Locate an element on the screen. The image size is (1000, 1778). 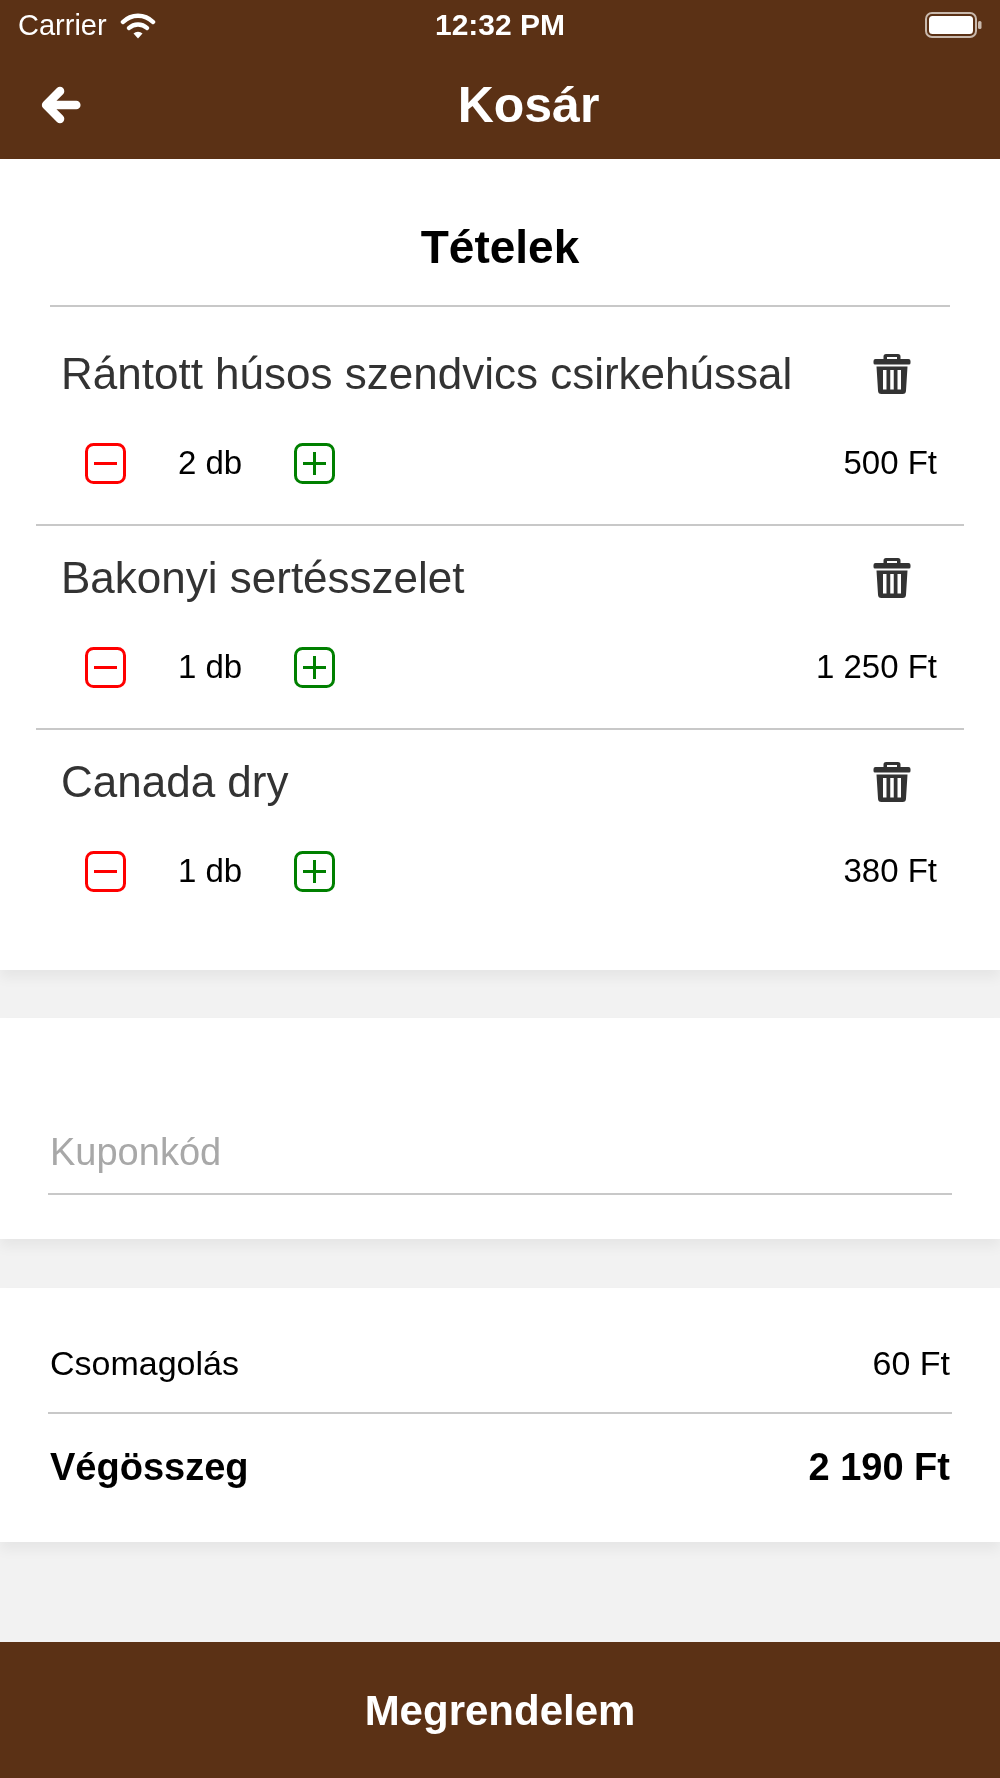
coupon-field: Kuponkód is located at coordinates (500, 1161).